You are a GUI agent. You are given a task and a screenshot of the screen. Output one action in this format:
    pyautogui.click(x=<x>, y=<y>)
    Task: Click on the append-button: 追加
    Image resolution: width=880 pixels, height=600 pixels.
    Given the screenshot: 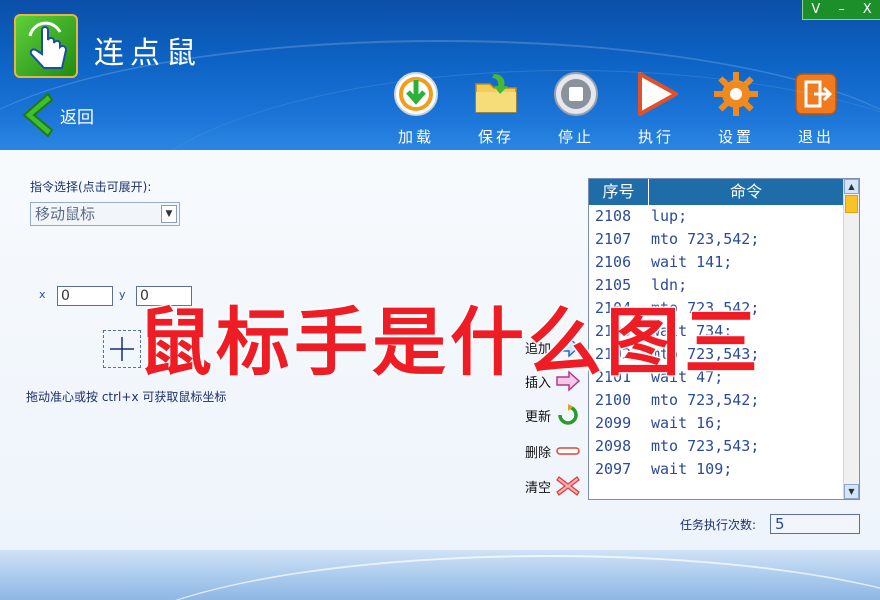 What is the action you would take?
    pyautogui.click(x=553, y=347)
    